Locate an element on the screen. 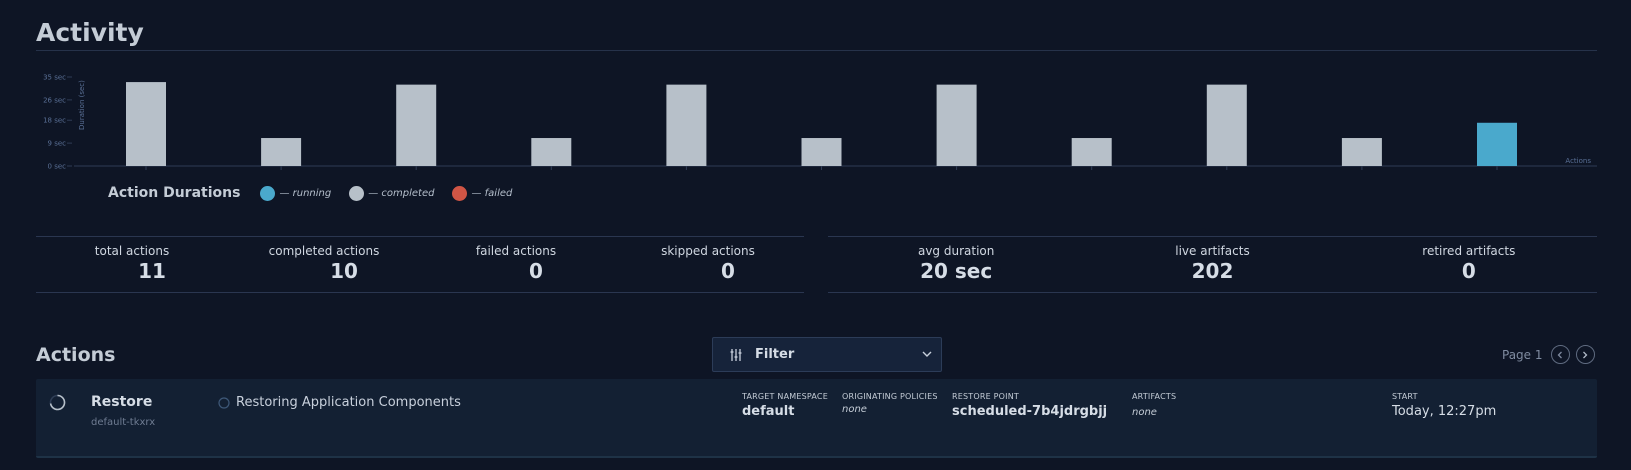  phase-circle-icon is located at coordinates (224, 402).